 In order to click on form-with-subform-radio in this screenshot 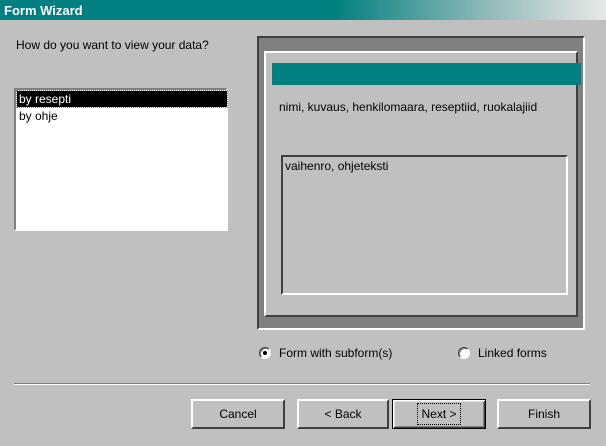, I will do `click(265, 353)`.